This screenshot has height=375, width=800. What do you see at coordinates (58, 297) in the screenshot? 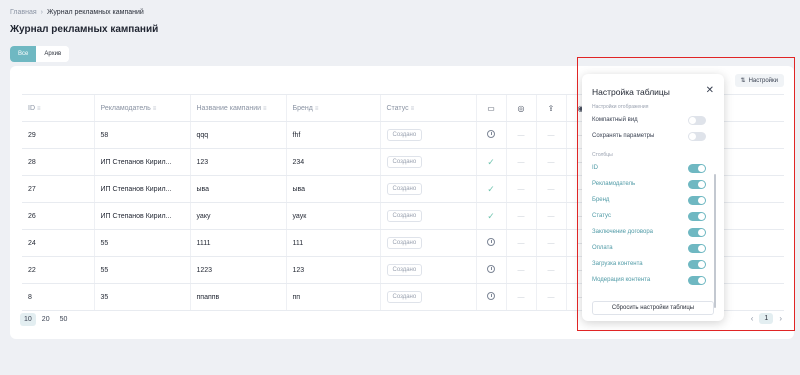
I see `cell-id: 8` at bounding box center [58, 297].